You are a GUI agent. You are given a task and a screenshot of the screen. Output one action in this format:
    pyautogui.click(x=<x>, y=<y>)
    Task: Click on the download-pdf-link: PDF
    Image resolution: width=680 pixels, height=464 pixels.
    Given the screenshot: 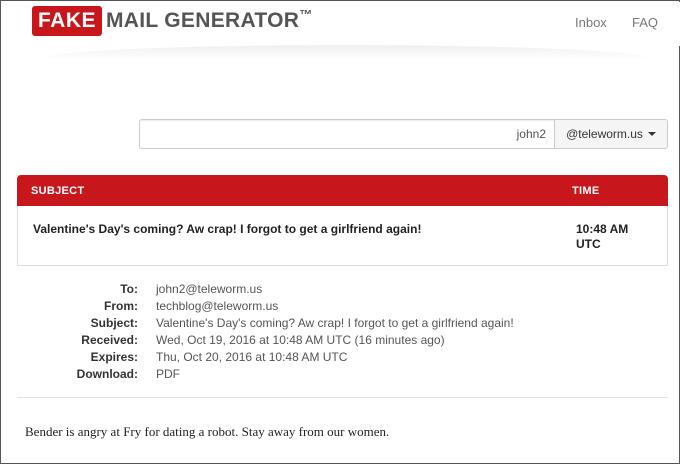 What is the action you would take?
    pyautogui.click(x=168, y=374)
    